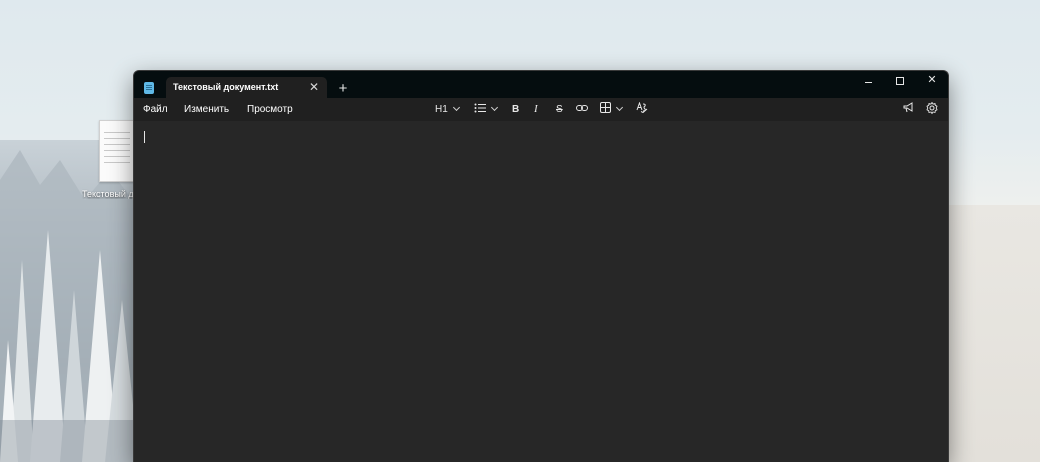  I want to click on spellcheck-button, so click(642, 109).